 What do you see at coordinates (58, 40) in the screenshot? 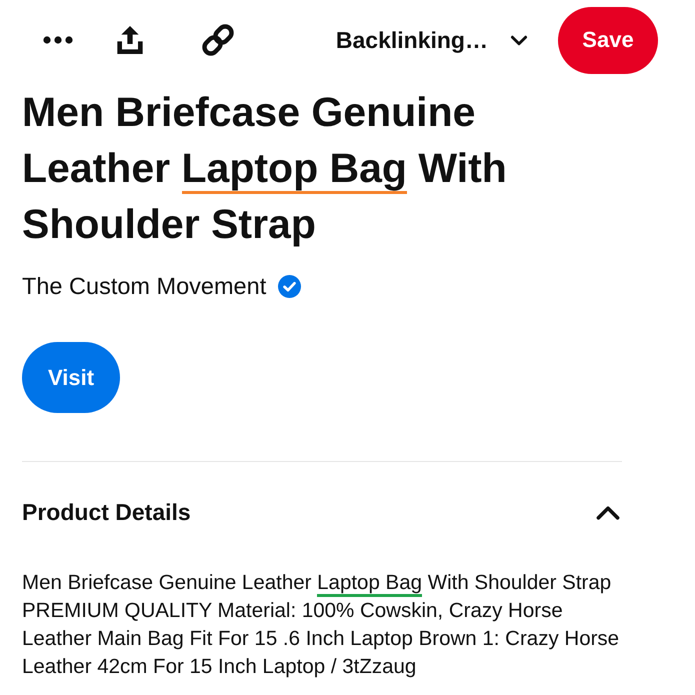
I see `more-icon` at bounding box center [58, 40].